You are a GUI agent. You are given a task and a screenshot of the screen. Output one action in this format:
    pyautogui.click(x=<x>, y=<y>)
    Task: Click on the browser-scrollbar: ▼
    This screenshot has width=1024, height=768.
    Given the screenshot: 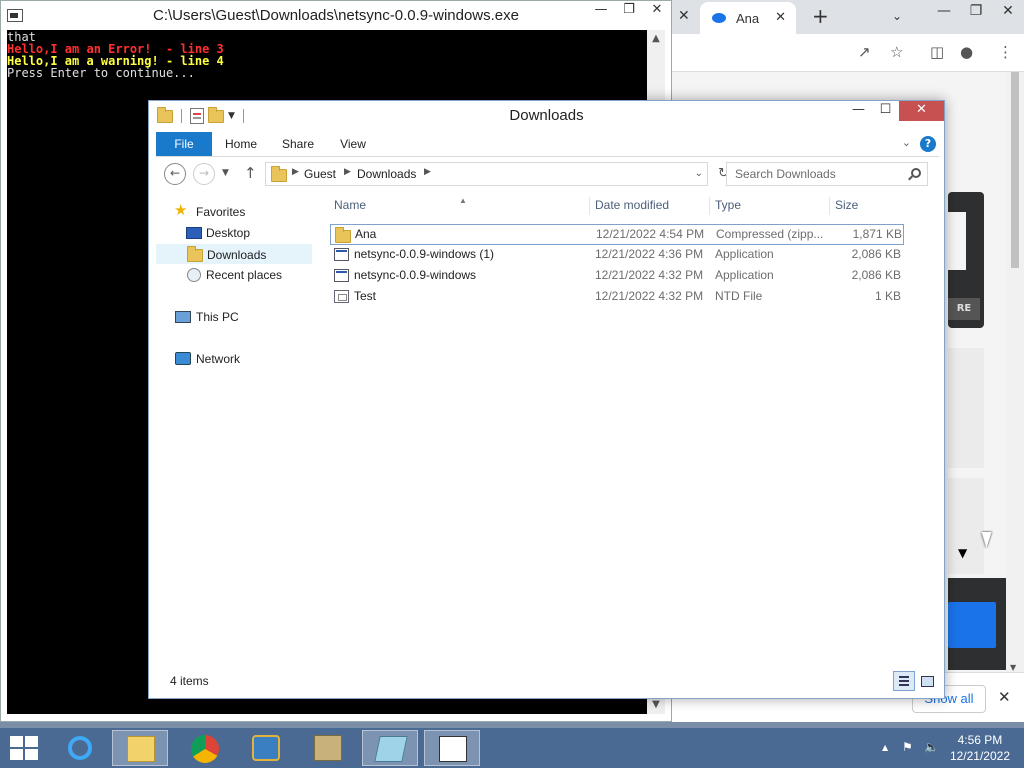 What is the action you would take?
    pyautogui.click(x=1015, y=372)
    